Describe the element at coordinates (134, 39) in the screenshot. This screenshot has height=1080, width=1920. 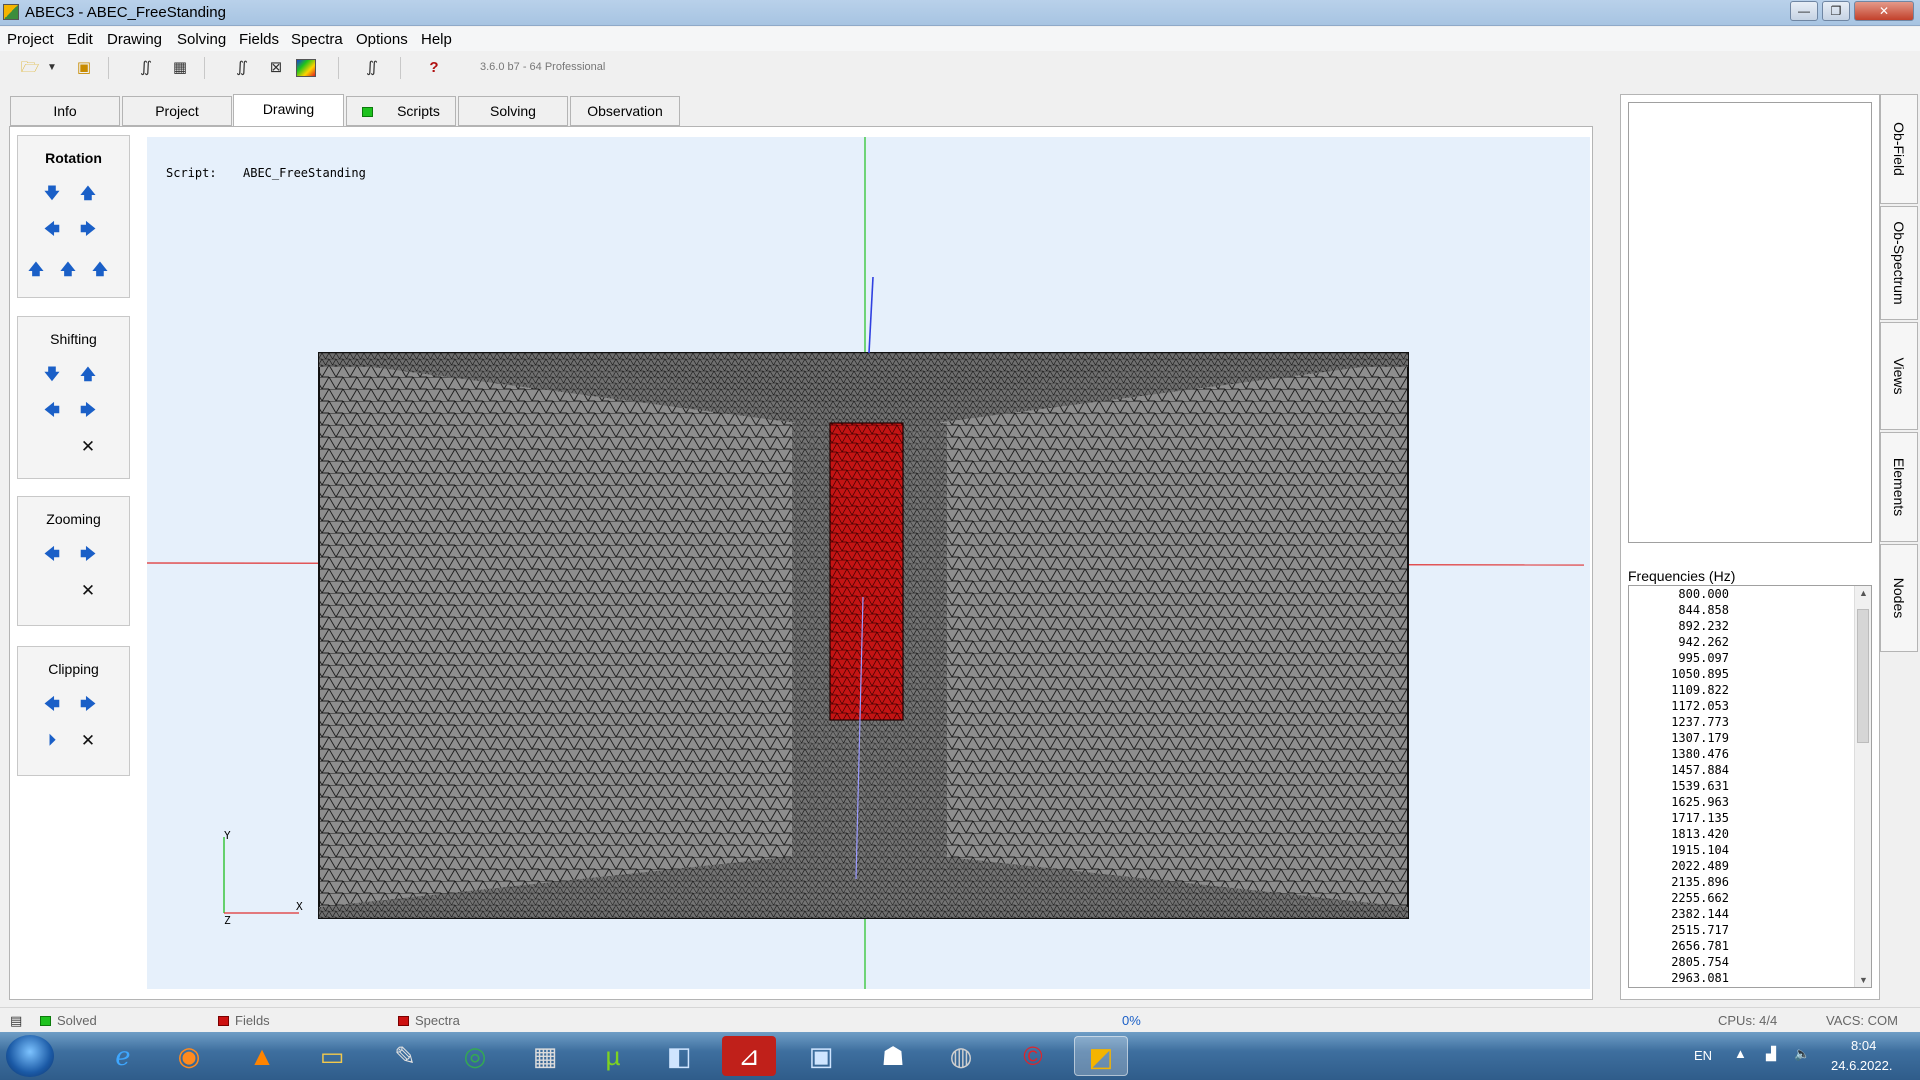
I see `menu-drawing: Drawing` at that location.